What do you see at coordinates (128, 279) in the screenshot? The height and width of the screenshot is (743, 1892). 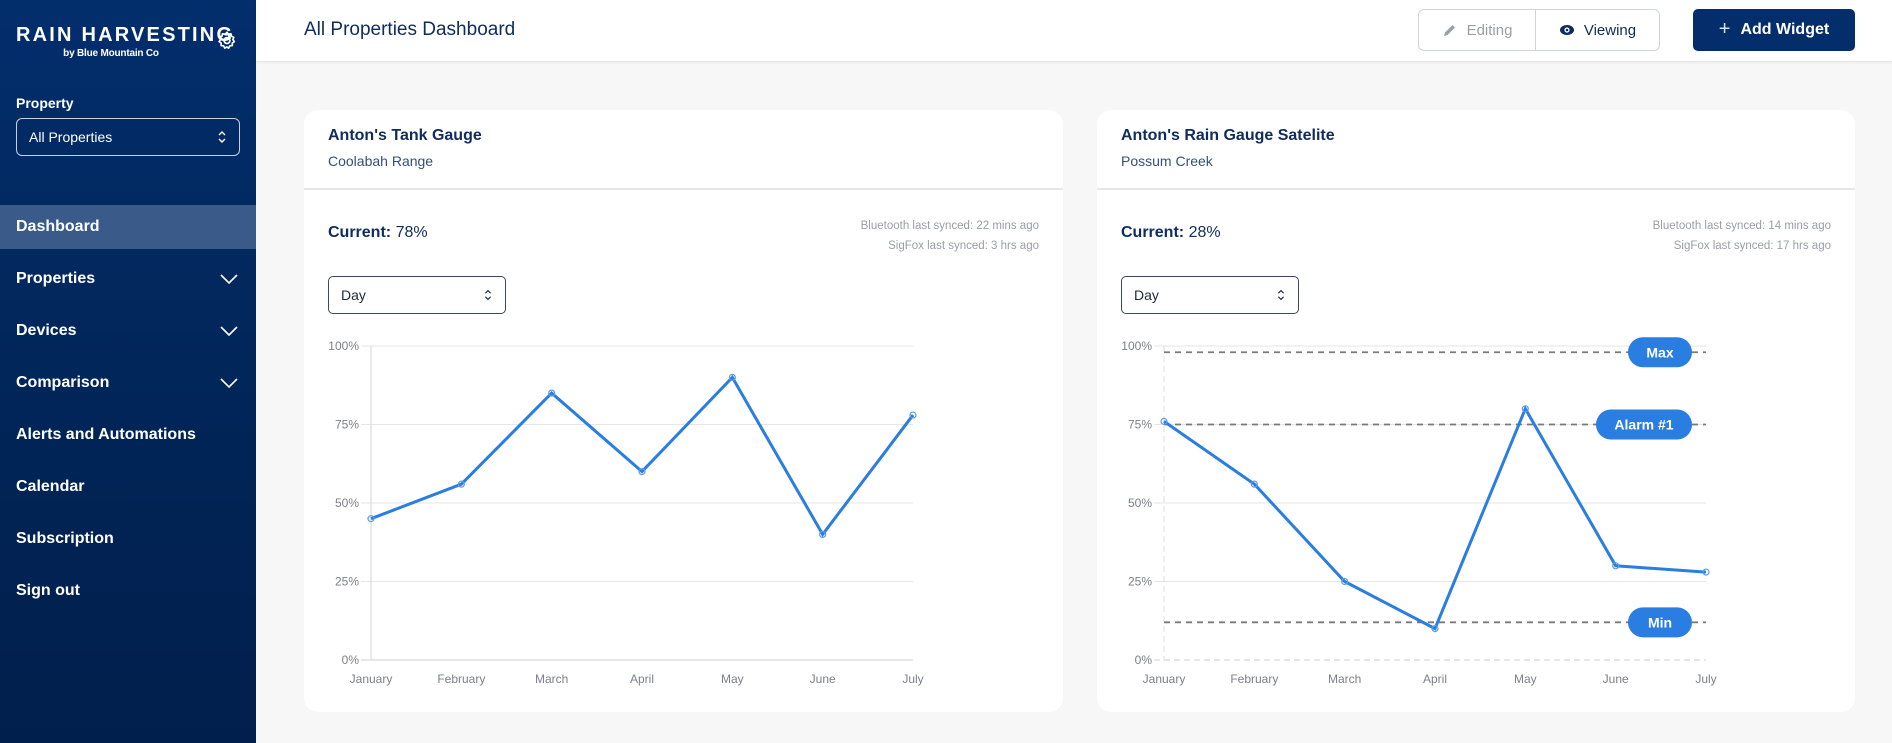 I see `sidebar-item-properties: Properties` at bounding box center [128, 279].